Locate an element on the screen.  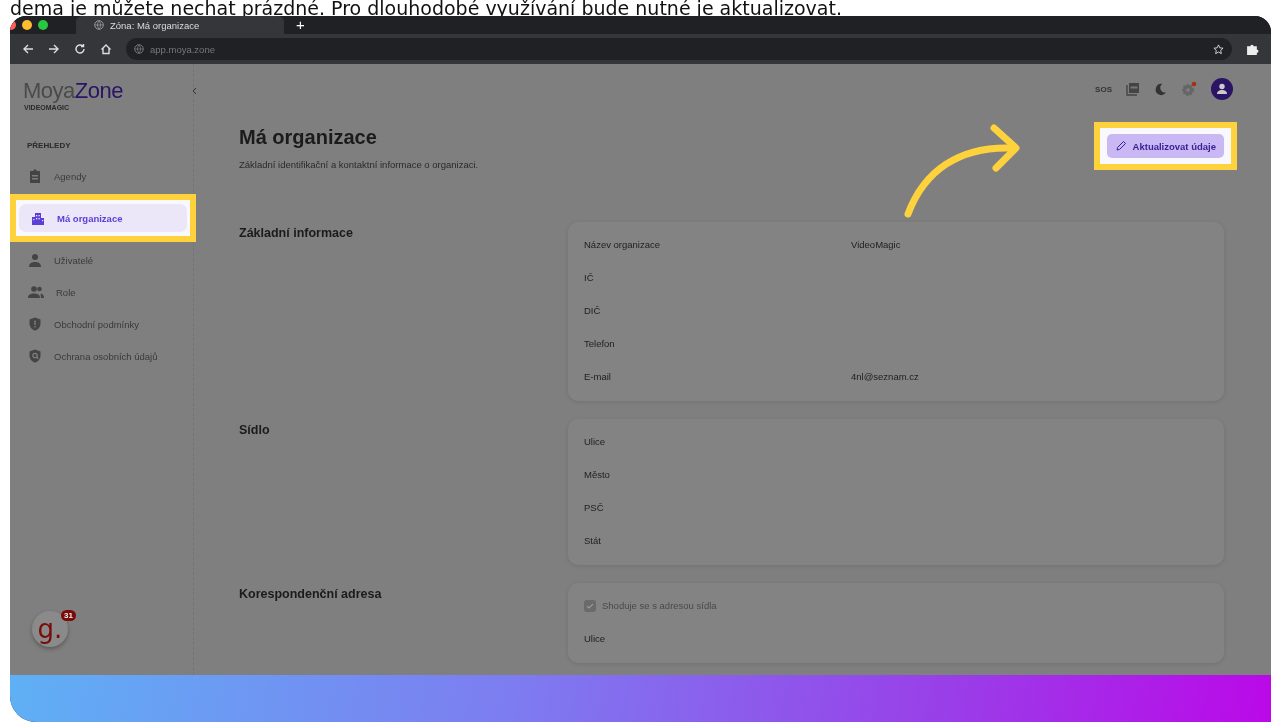
reload-icon is located at coordinates (80, 49).